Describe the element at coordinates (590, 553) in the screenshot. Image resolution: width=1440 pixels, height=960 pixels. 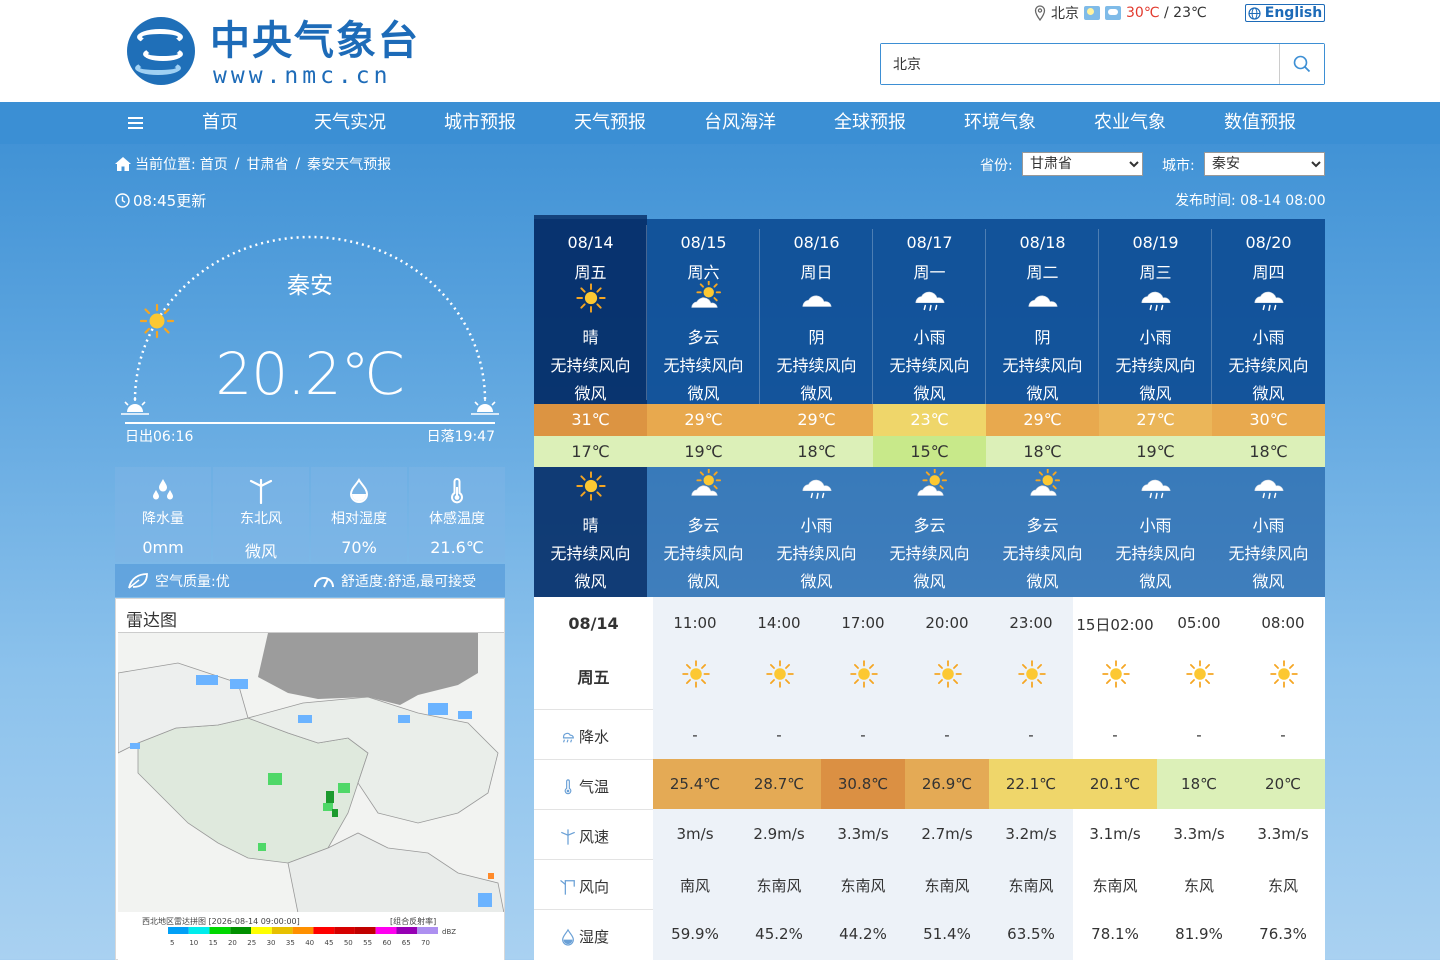
I see `night-wind-direction: 无持续风向` at that location.